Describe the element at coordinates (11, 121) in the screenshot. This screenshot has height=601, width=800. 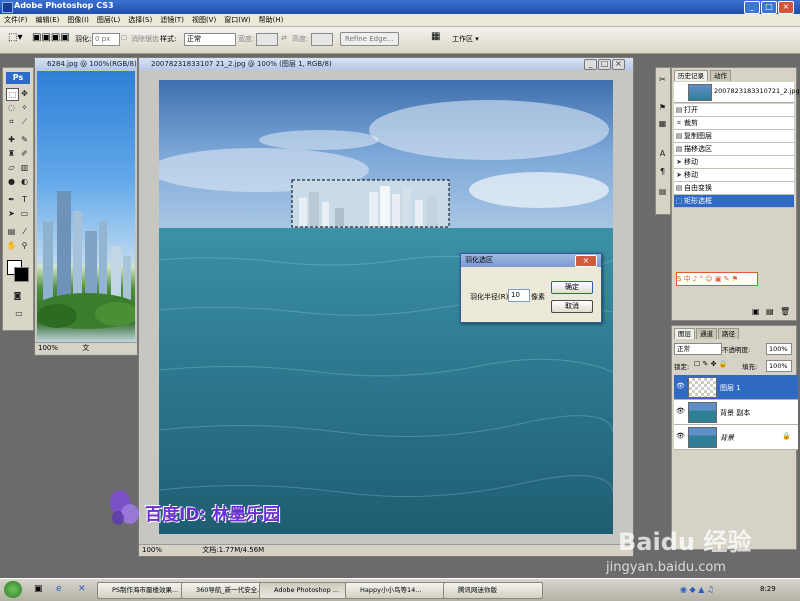
I see `crop-icon: ⌗` at that location.